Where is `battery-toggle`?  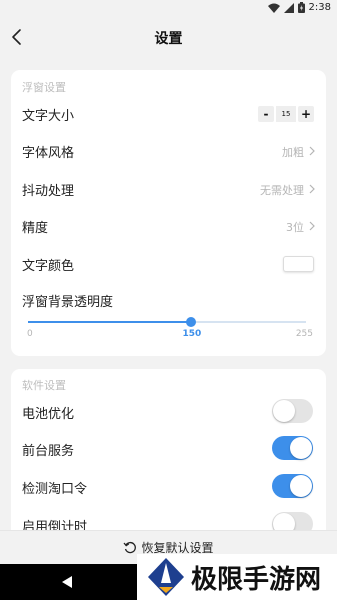 battery-toggle is located at coordinates (292, 411).